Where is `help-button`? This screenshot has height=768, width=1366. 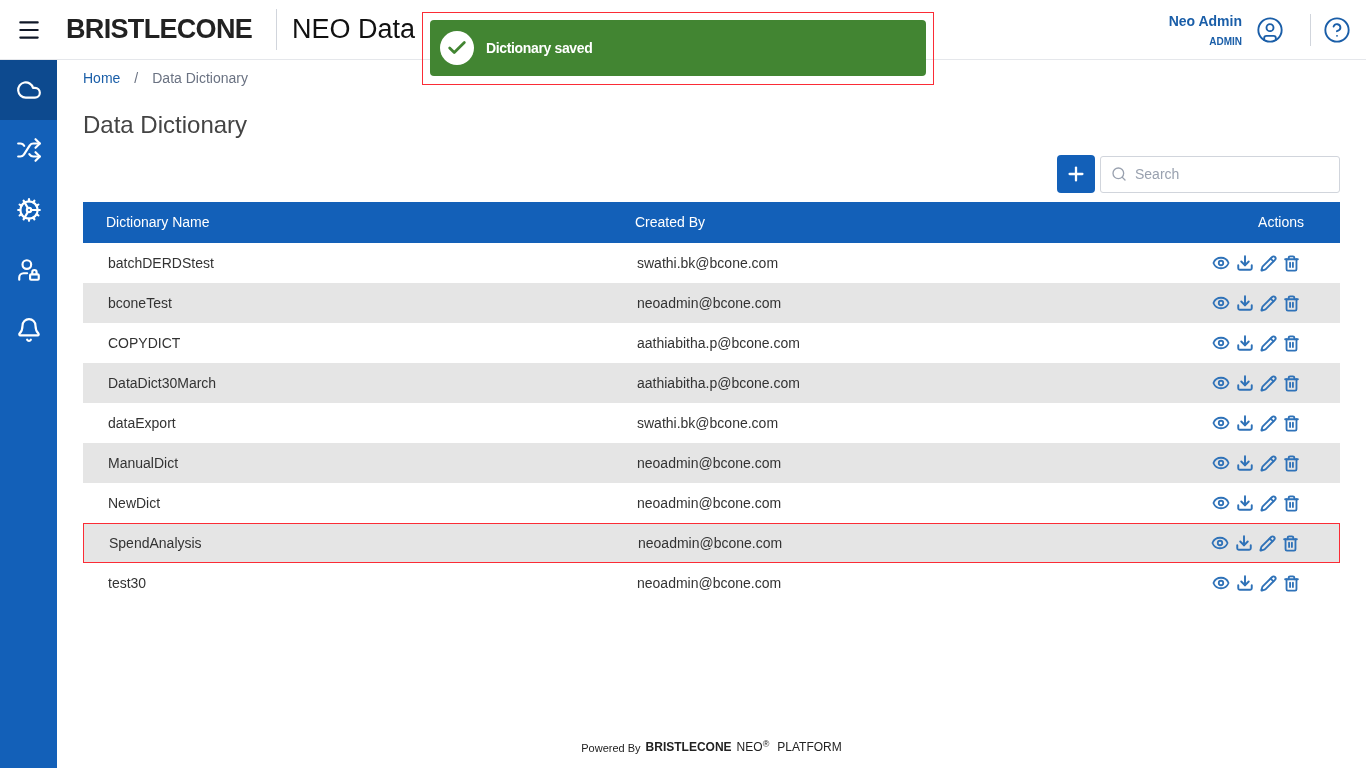
help-button is located at coordinates (1337, 29).